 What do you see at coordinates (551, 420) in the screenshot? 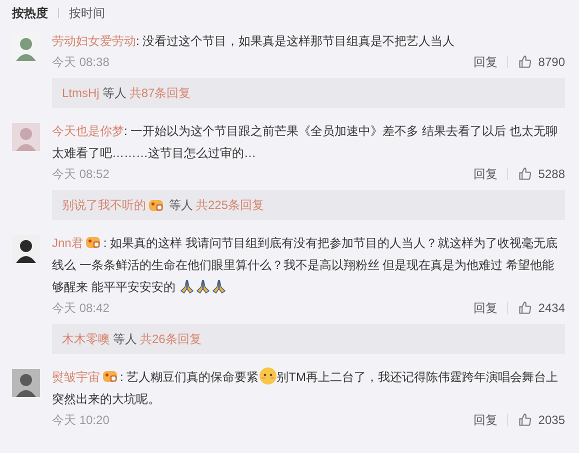
I see `like-count: 2035` at bounding box center [551, 420].